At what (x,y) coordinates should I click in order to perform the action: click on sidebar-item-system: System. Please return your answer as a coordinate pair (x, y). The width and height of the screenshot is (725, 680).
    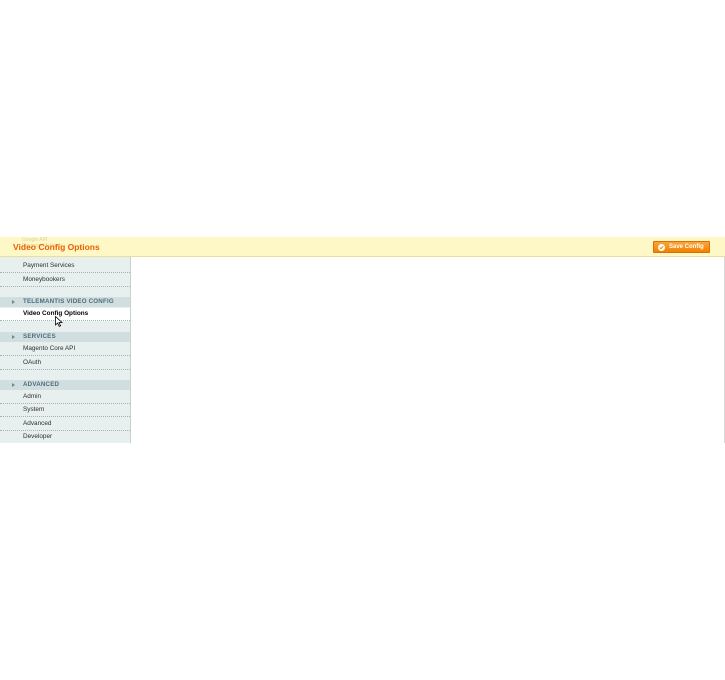
    Looking at the image, I should click on (65, 410).